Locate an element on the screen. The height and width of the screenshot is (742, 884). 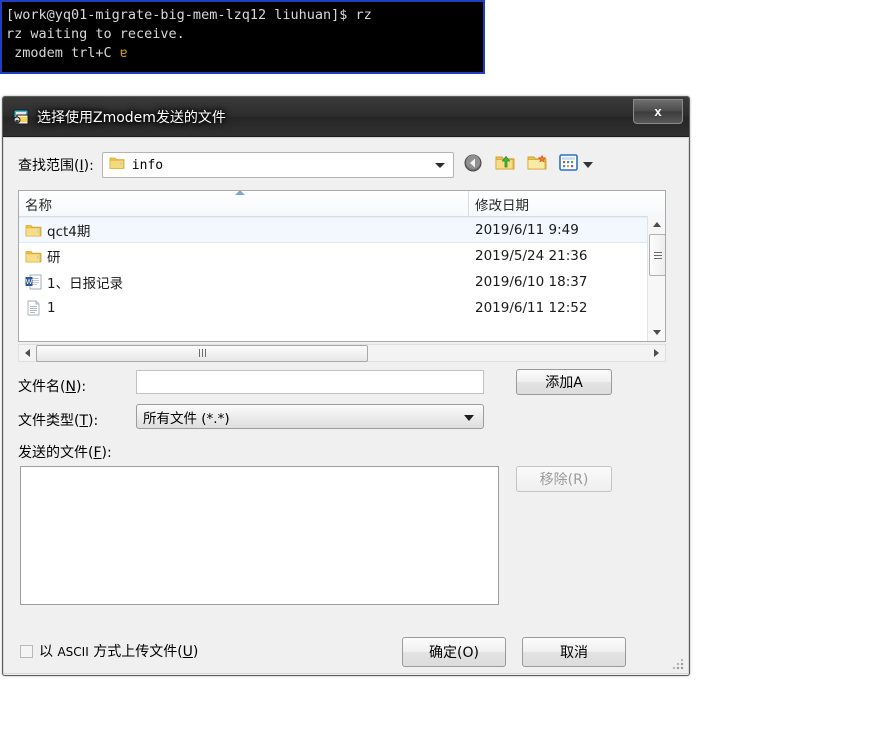
send-files-listbox is located at coordinates (259, 535).